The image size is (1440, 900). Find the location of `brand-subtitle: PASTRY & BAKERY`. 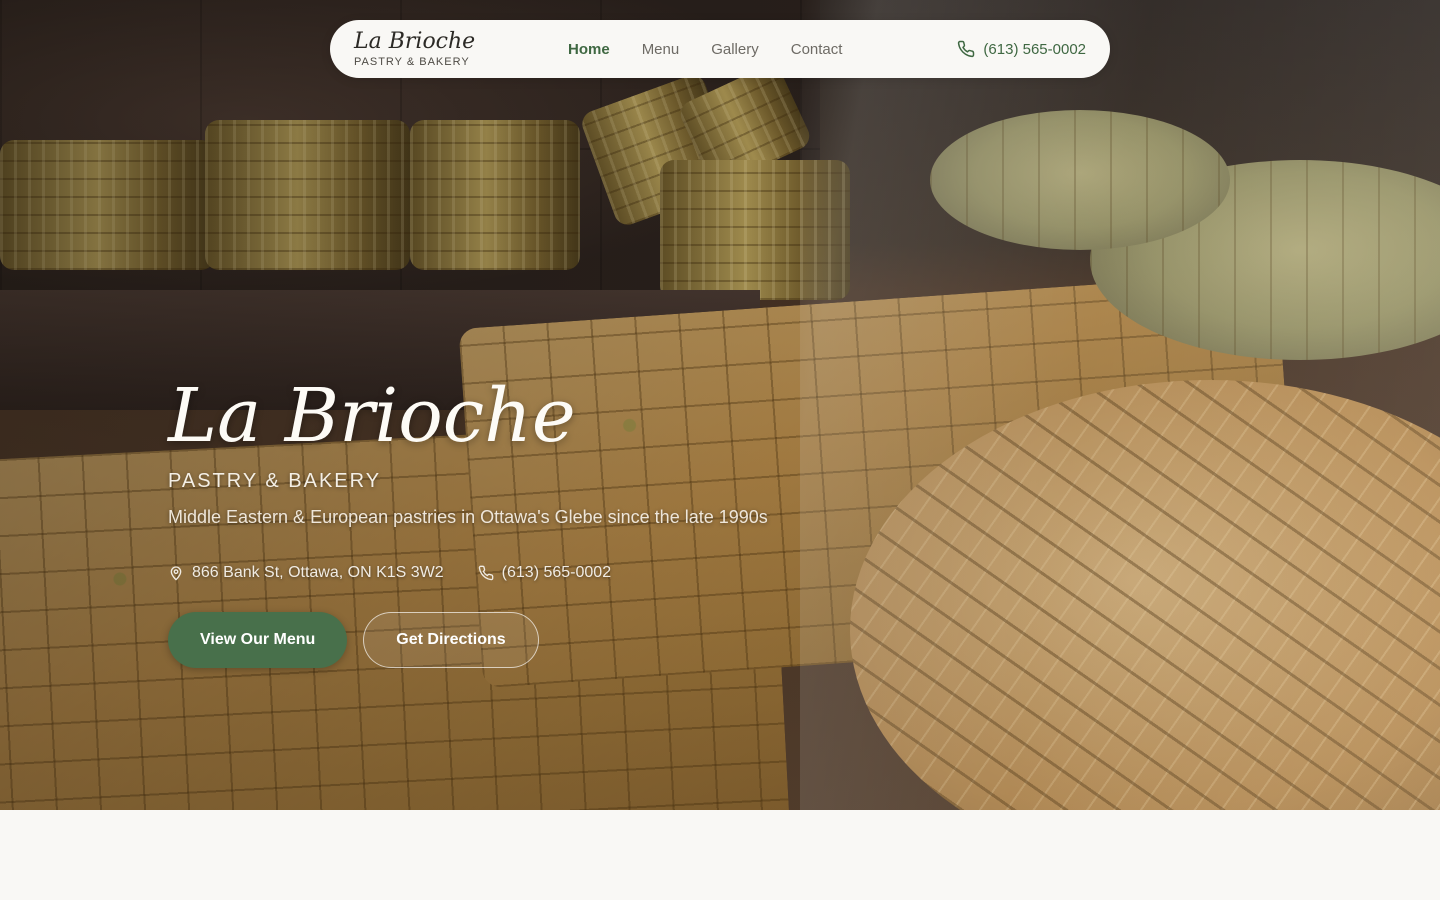

brand-subtitle: PASTRY & BAKERY is located at coordinates (412, 62).